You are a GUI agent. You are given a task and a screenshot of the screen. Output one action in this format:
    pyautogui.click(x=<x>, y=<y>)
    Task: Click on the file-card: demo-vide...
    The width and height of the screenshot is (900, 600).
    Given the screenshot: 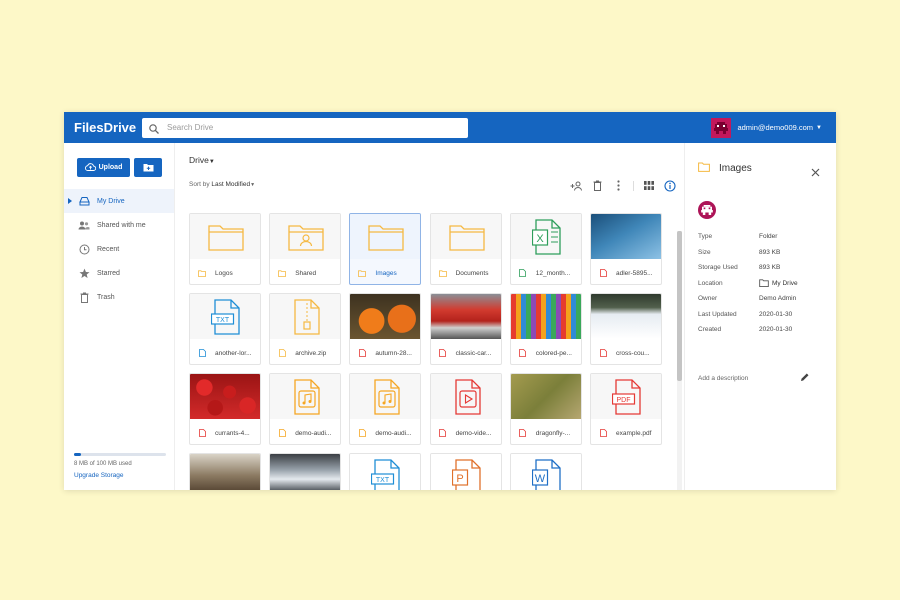 What is the action you would take?
    pyautogui.click(x=465, y=409)
    